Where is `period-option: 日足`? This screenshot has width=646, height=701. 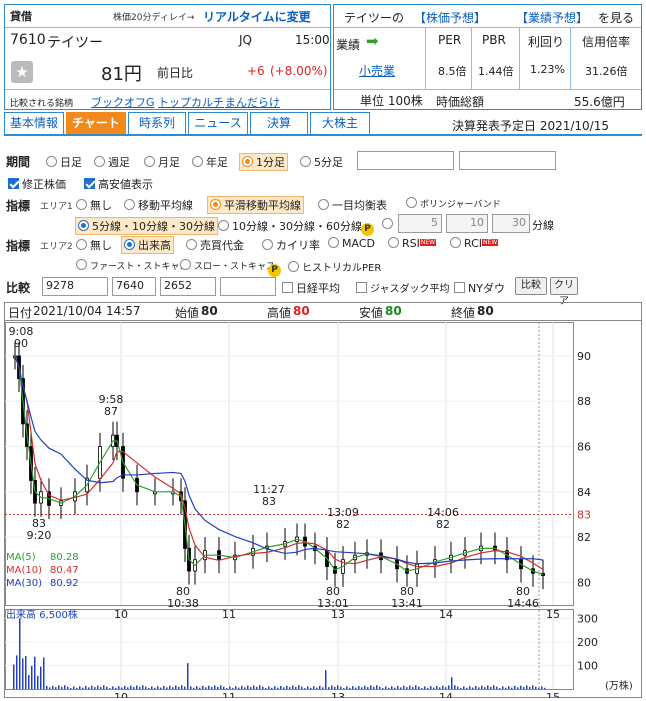 period-option: 日足 is located at coordinates (64, 162).